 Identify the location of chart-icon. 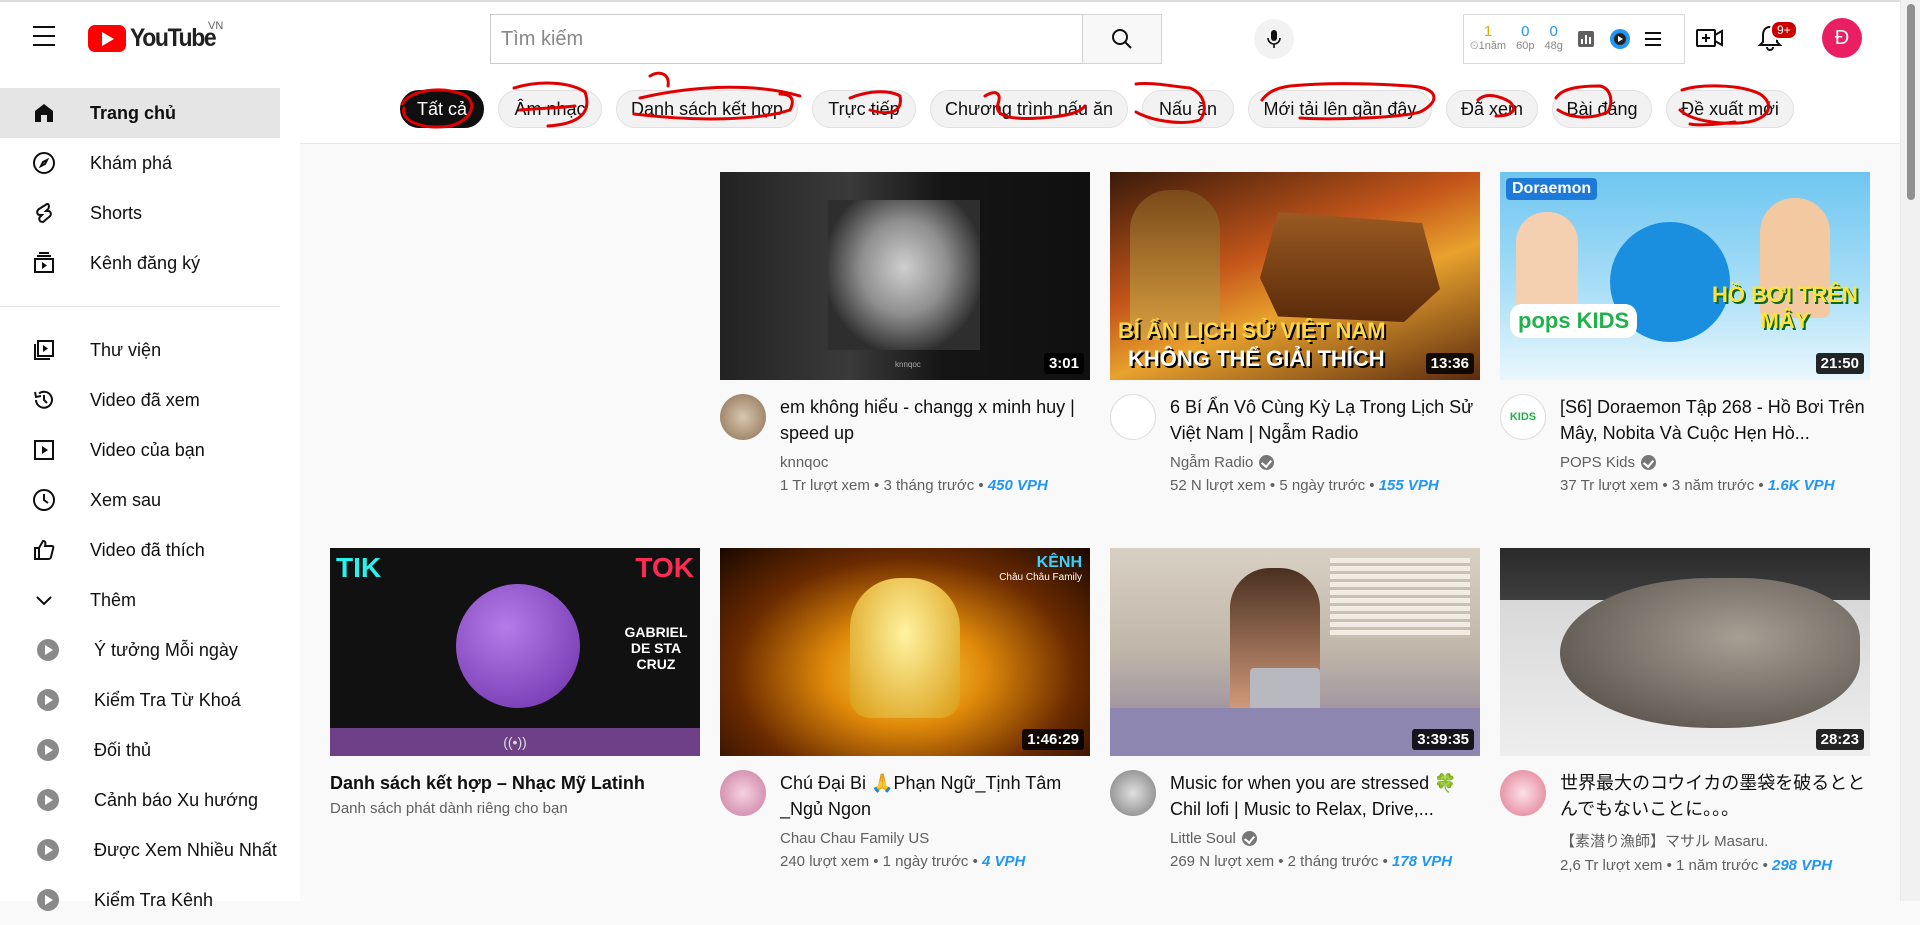
(1586, 39).